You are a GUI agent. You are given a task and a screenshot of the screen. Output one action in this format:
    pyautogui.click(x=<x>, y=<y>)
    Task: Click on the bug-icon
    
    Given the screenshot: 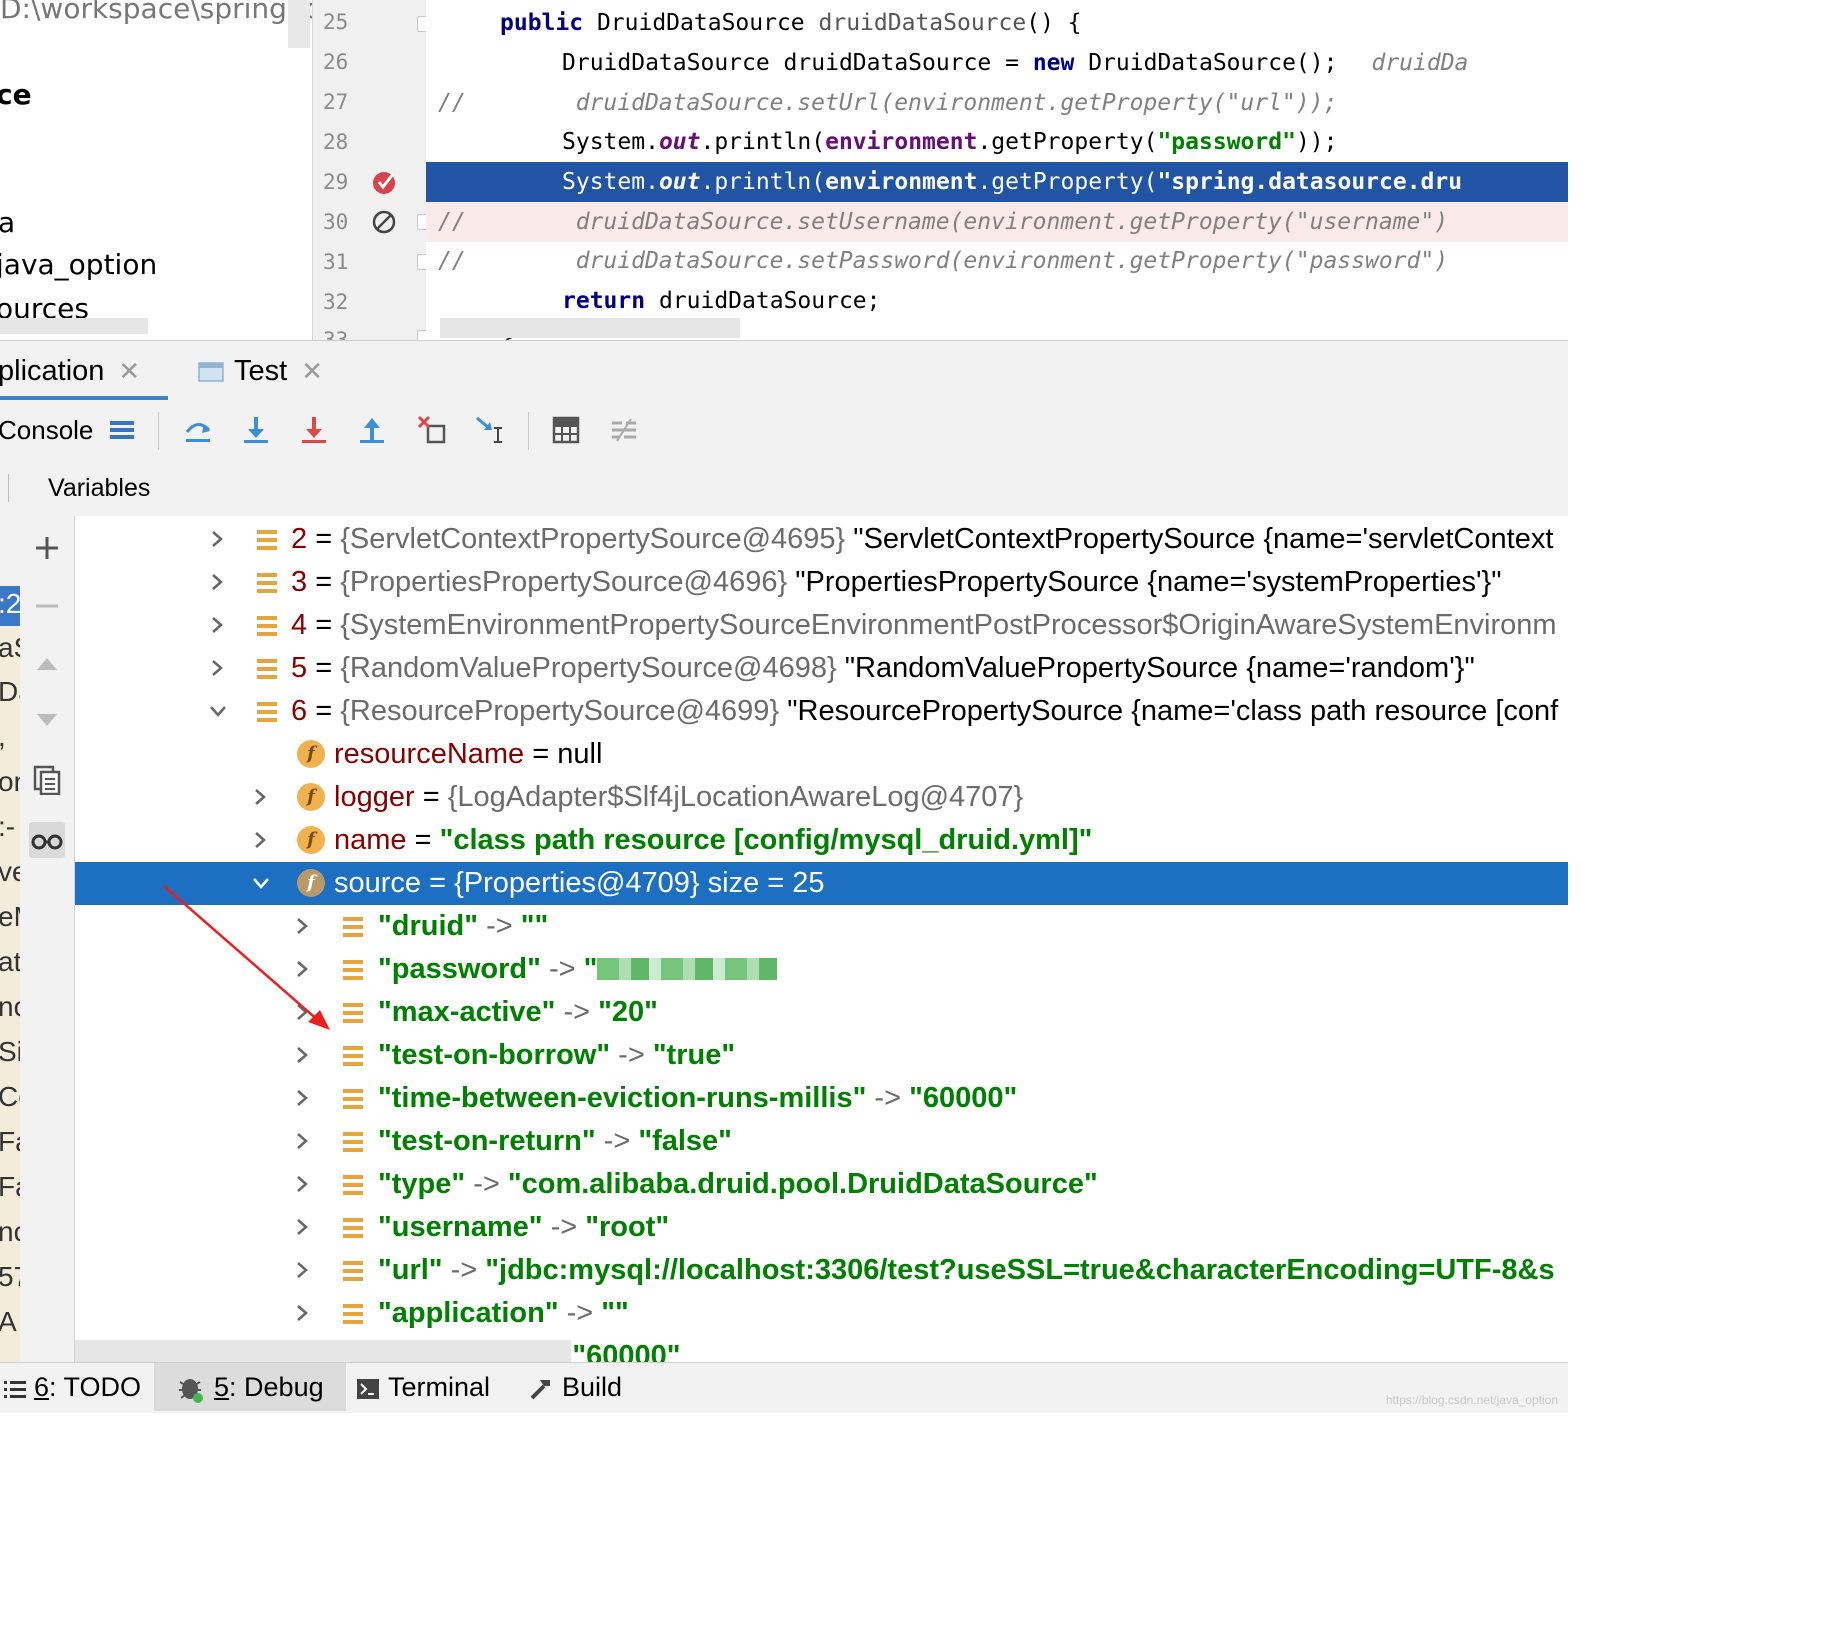 What is the action you would take?
    pyautogui.click(x=191, y=1390)
    